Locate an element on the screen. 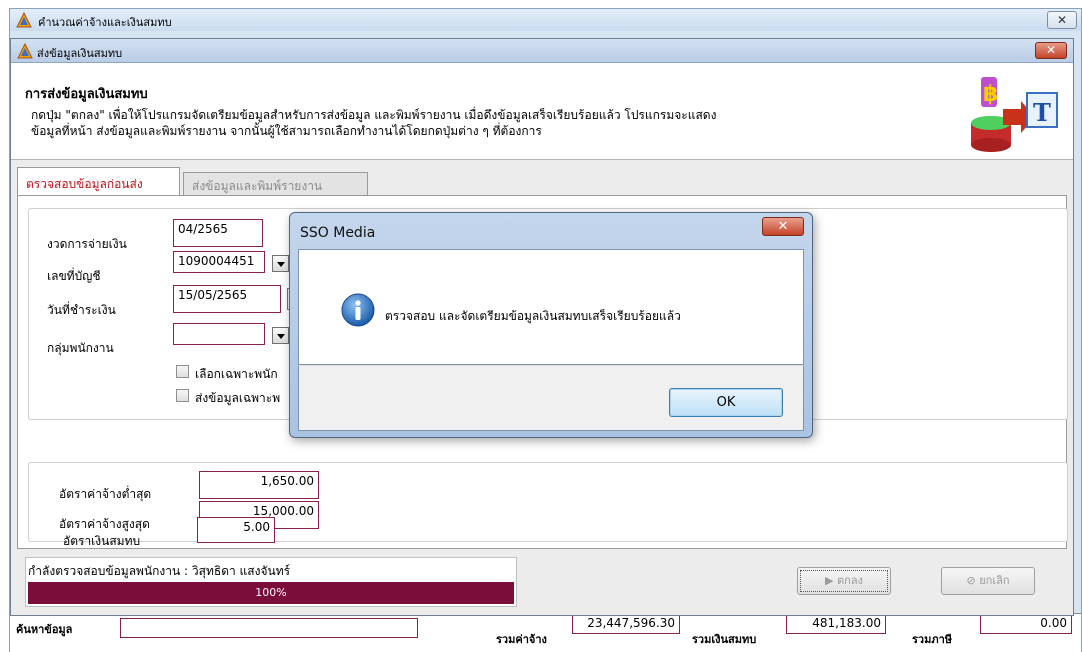 Image resolution: width=1082 pixels, height=652 pixels. ok-button-label: ตกลง is located at coordinates (850, 580).